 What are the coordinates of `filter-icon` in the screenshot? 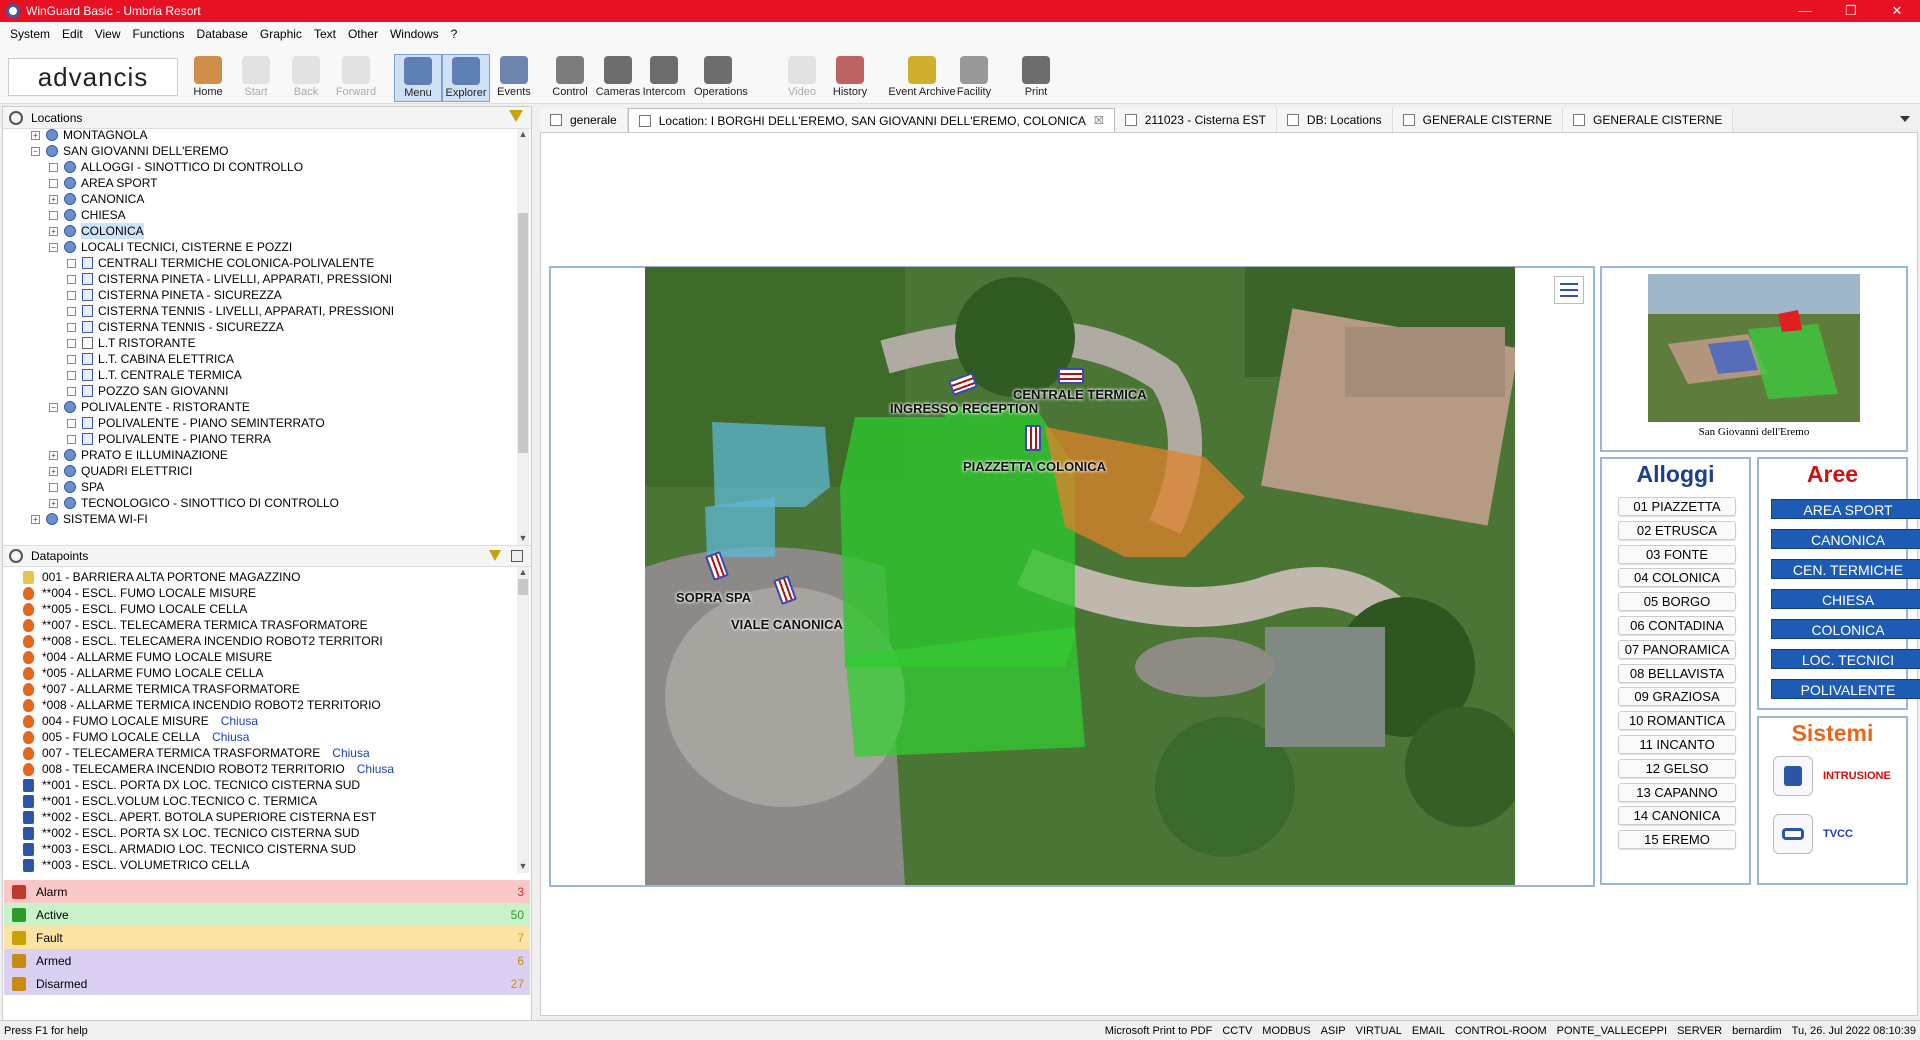 It's located at (516, 116).